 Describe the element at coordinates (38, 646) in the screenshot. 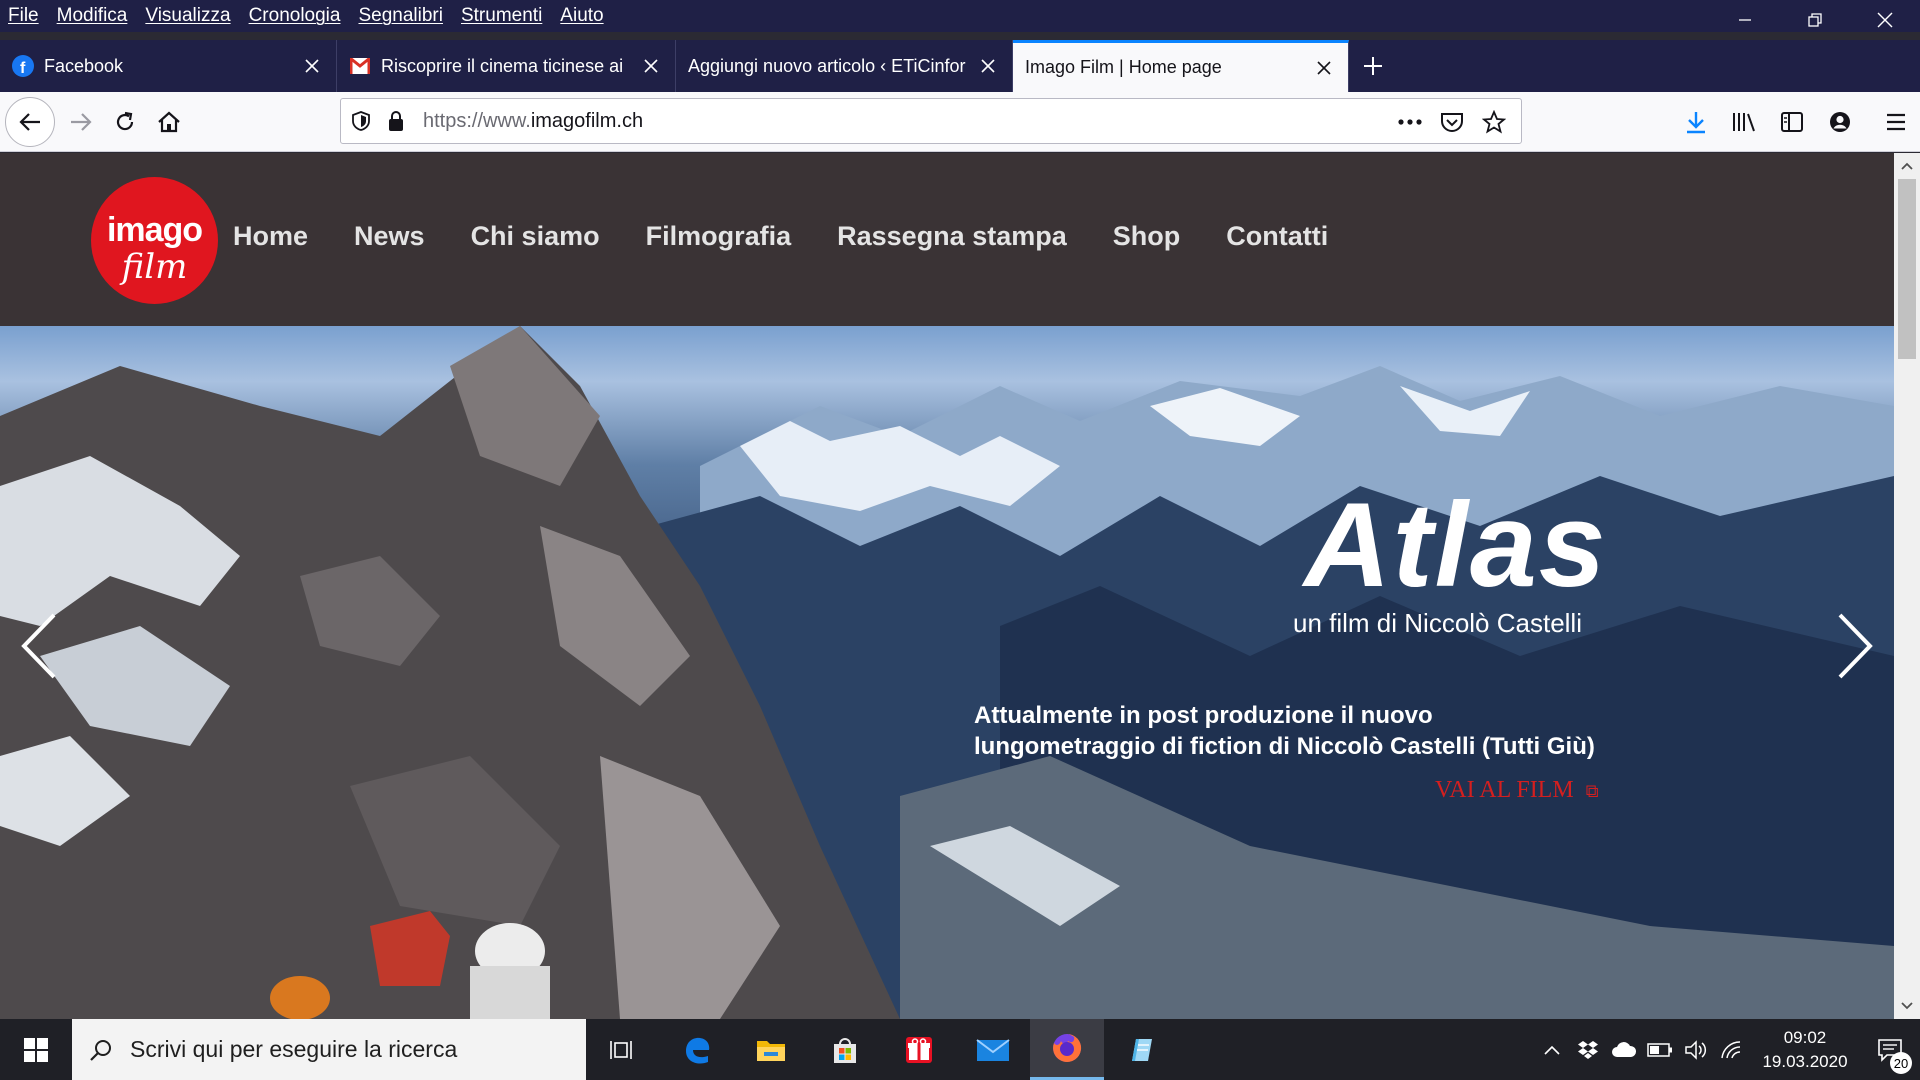

I see `slider-prev-button` at that location.